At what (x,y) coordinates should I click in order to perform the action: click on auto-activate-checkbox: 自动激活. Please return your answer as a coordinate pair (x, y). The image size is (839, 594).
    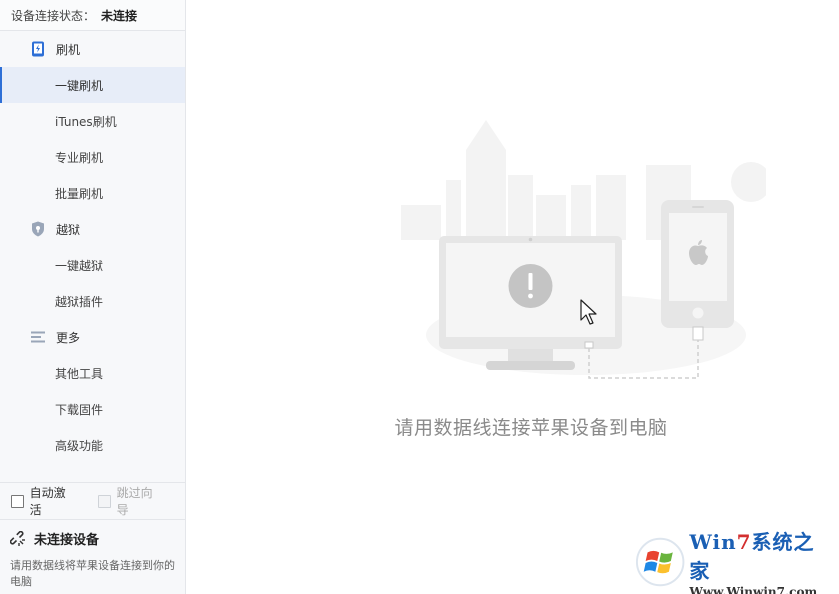
    Looking at the image, I should click on (43, 501).